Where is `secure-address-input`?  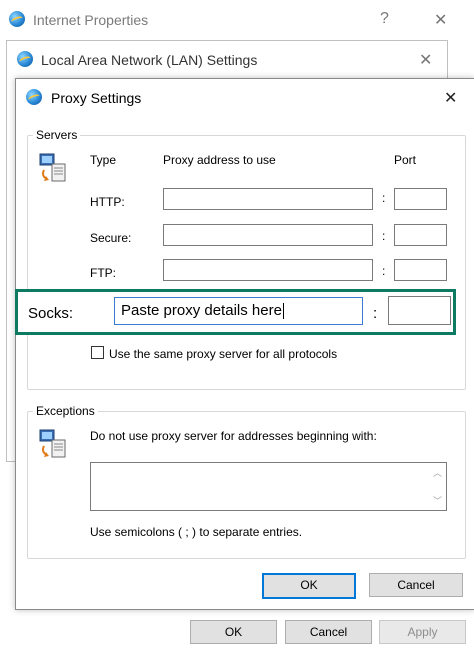 secure-address-input is located at coordinates (268, 235).